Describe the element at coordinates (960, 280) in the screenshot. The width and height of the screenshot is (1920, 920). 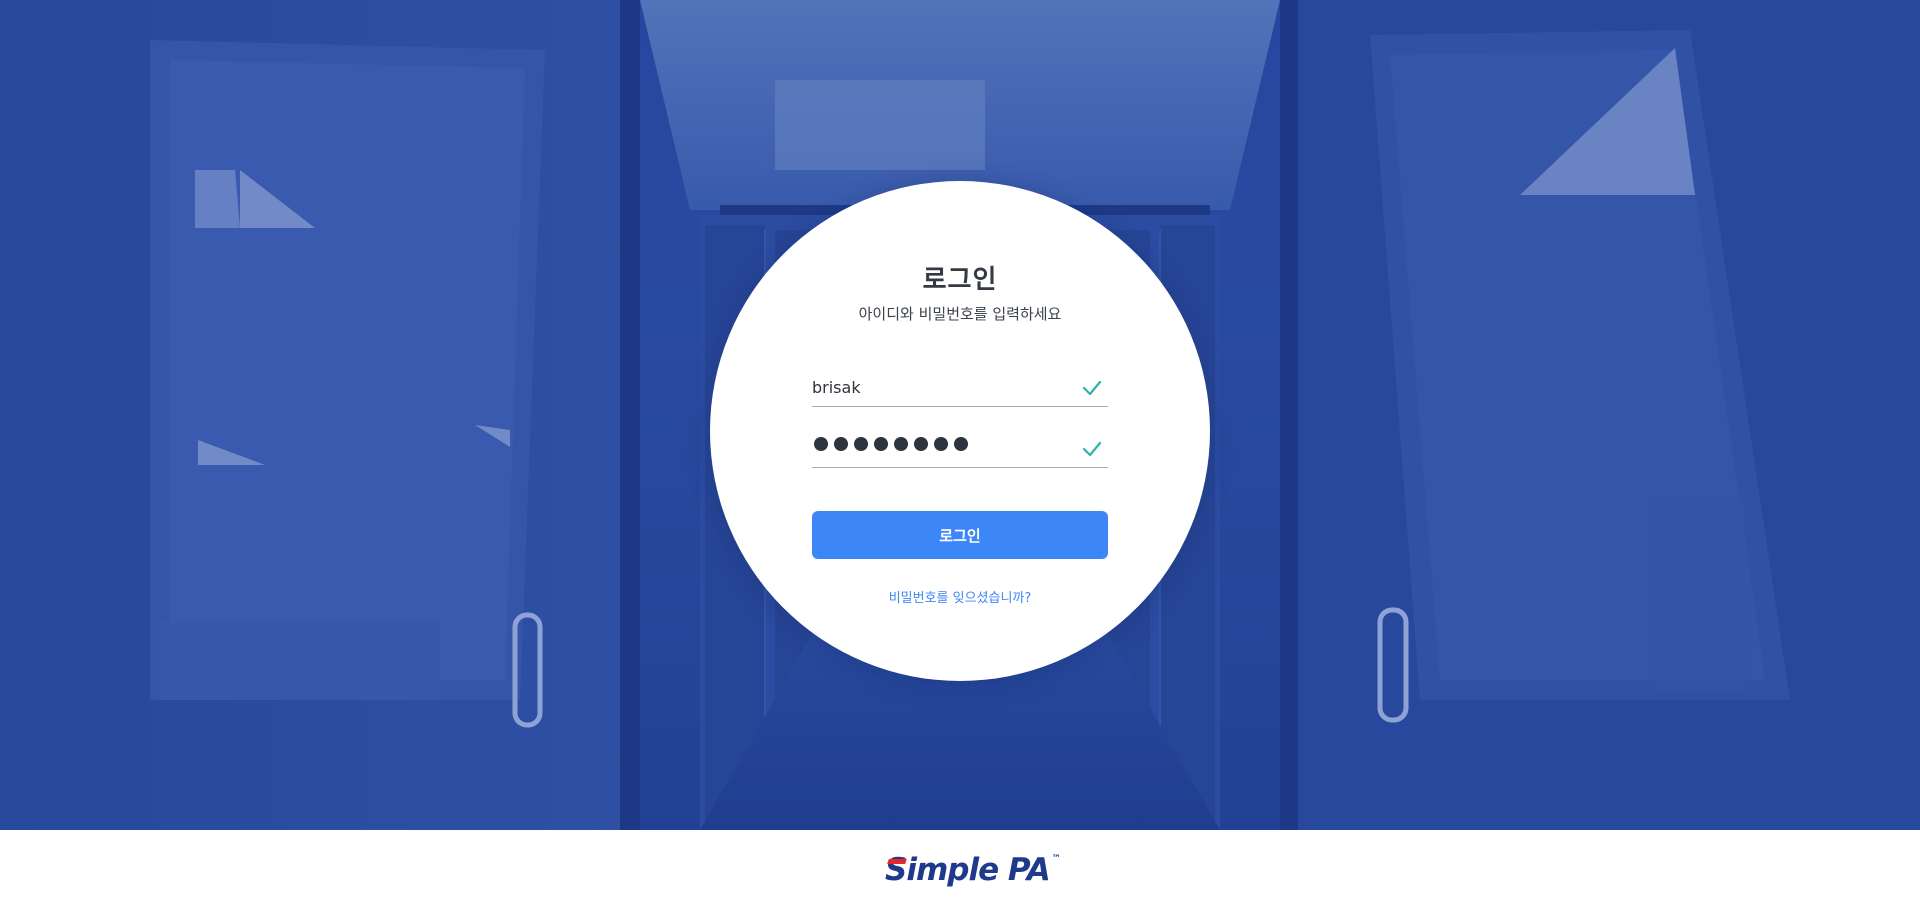
I see `login-title: 로그인` at that location.